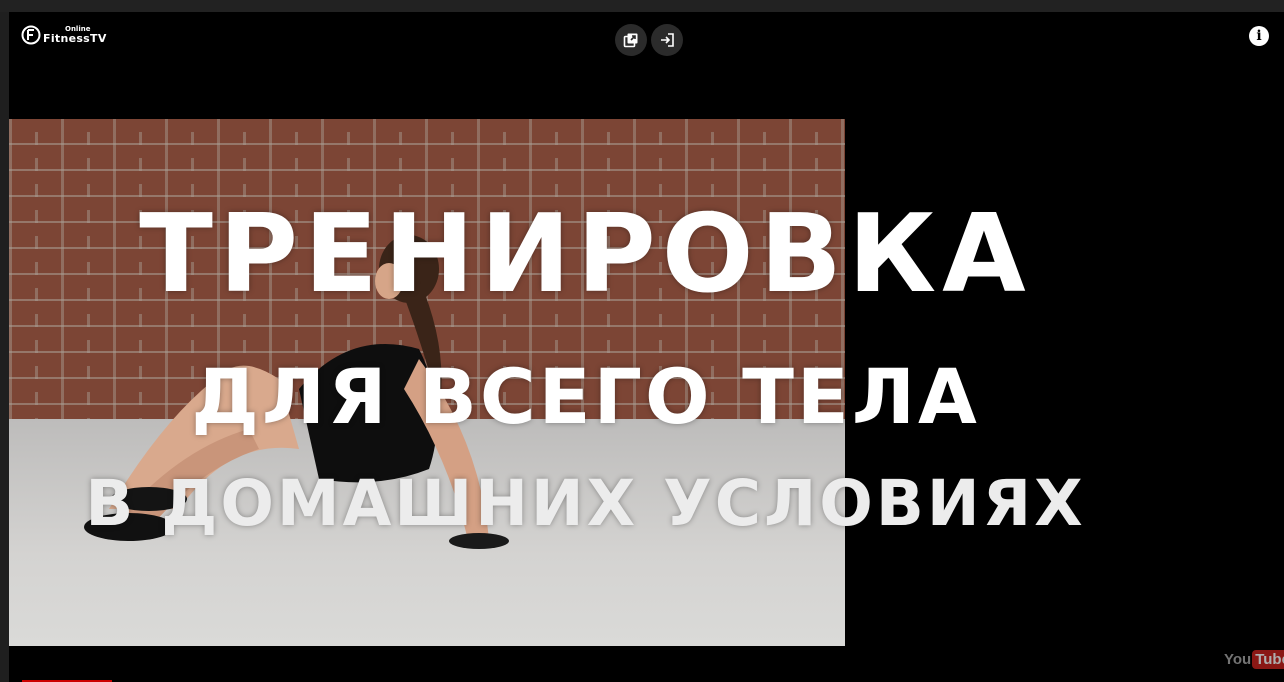 The image size is (1284, 682). Describe the element at coordinates (642, 6) in the screenshot. I see `window-top-bar` at that location.